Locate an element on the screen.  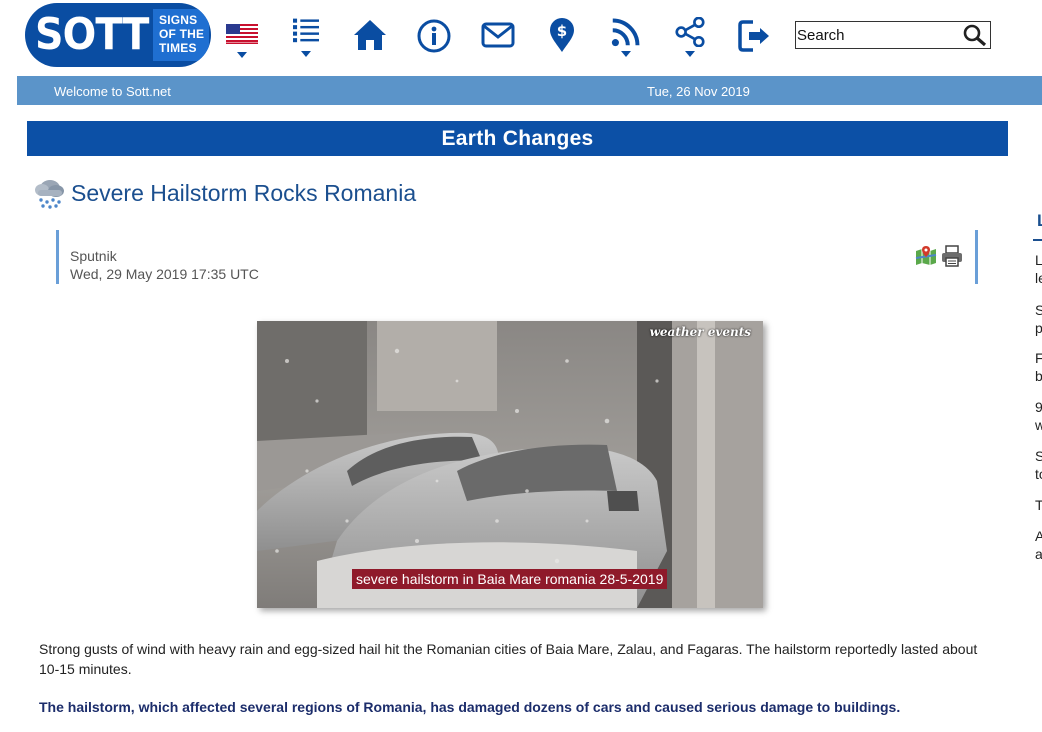
article-title: Severe Hailstorm Rocks Romania is located at coordinates (244, 193).